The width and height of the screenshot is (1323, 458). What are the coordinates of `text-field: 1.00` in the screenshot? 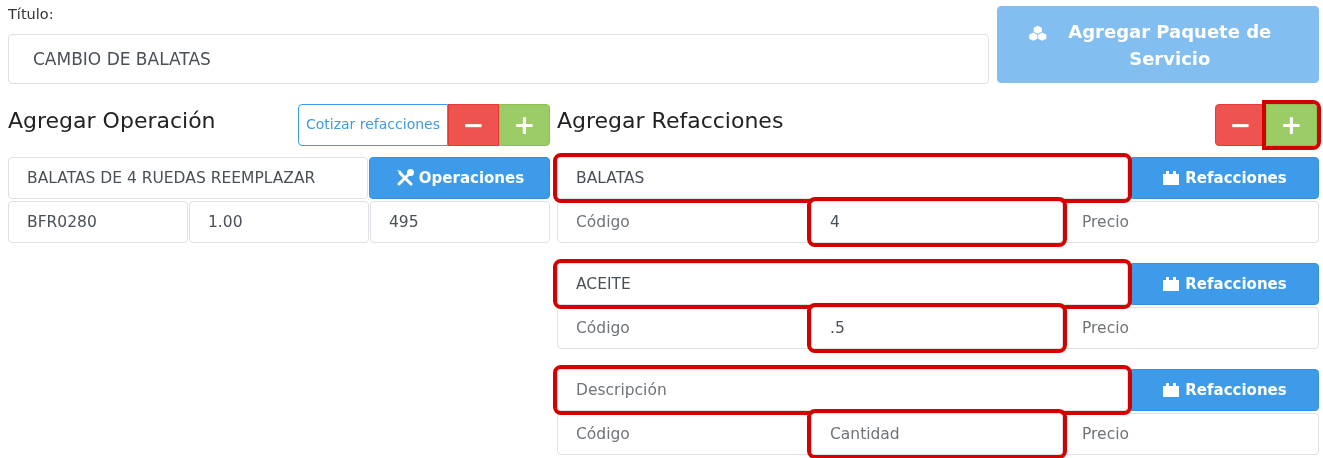 It's located at (279, 221).